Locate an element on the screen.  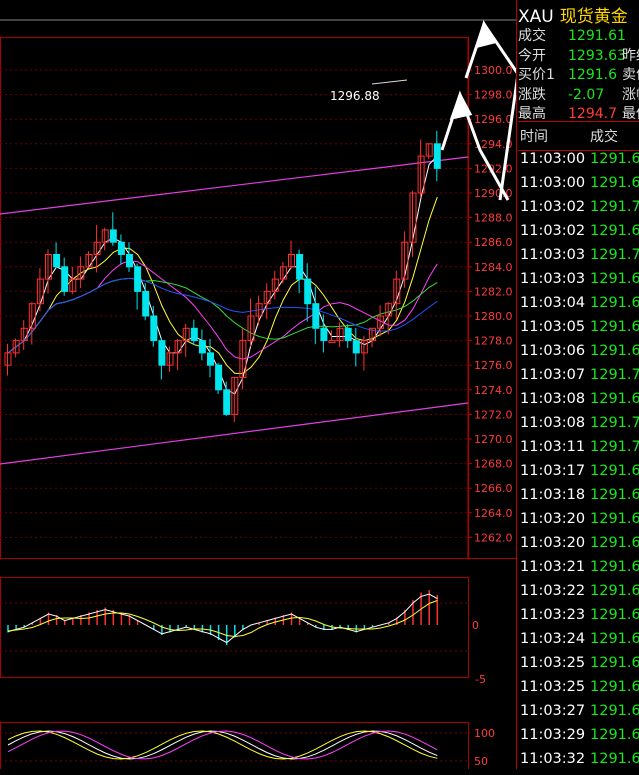
price-axis-label: 1282.0 is located at coordinates (493, 291).